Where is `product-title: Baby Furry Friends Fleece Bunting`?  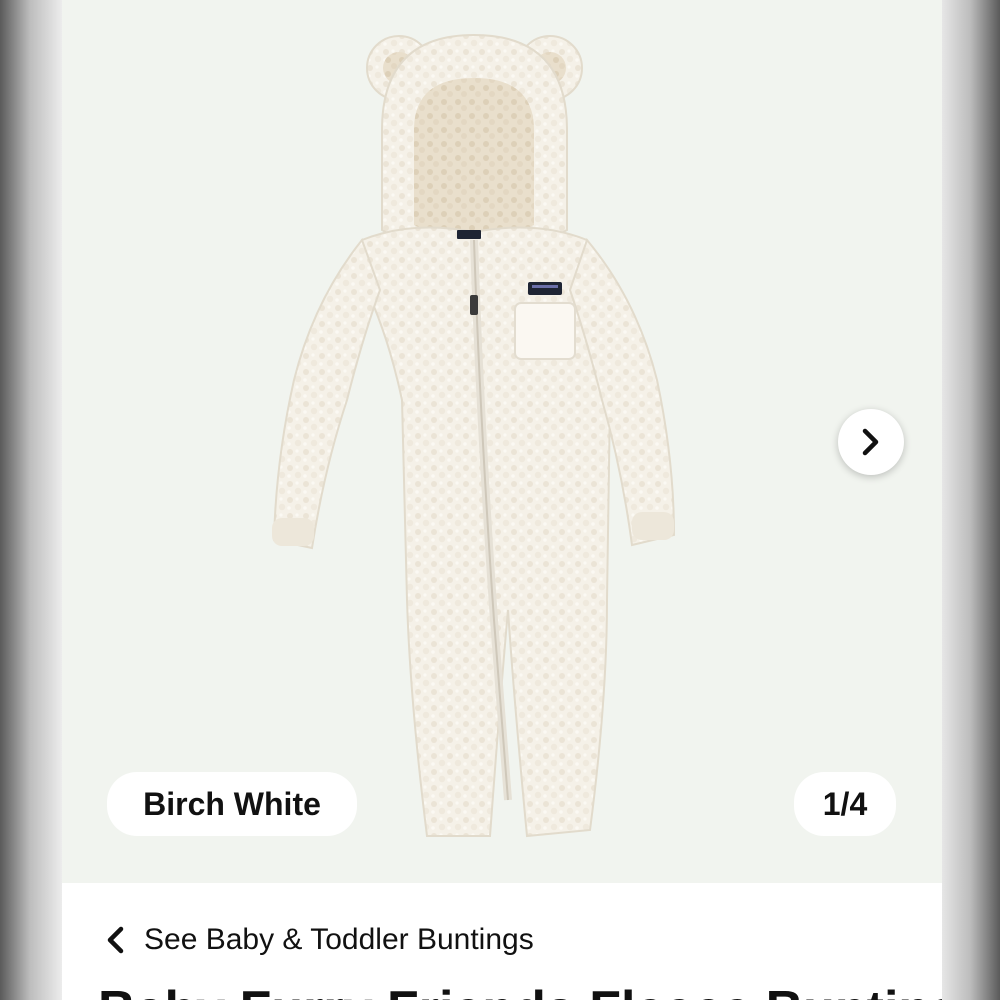
product-title: Baby Furry Friends Fleece Bunting is located at coordinates (520, 990).